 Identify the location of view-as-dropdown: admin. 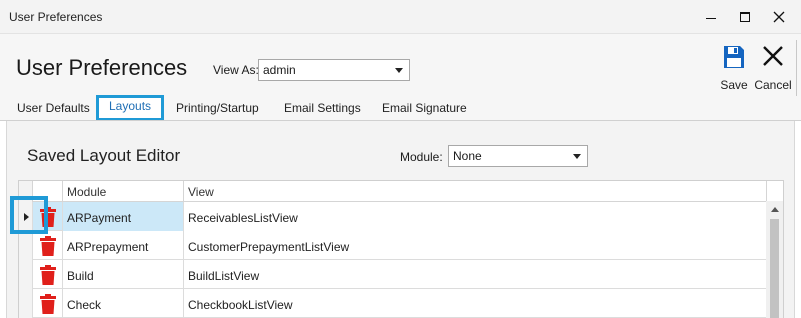
(334, 70).